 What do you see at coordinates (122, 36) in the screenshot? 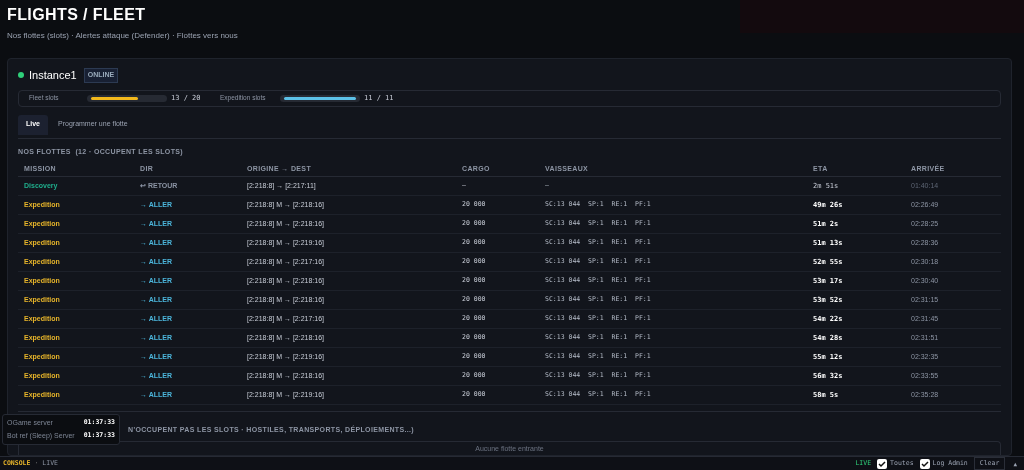
I see `page-subtitle: Nos flottes (slots) · Alertes attaque (Defender) · Flottes vers nous` at bounding box center [122, 36].